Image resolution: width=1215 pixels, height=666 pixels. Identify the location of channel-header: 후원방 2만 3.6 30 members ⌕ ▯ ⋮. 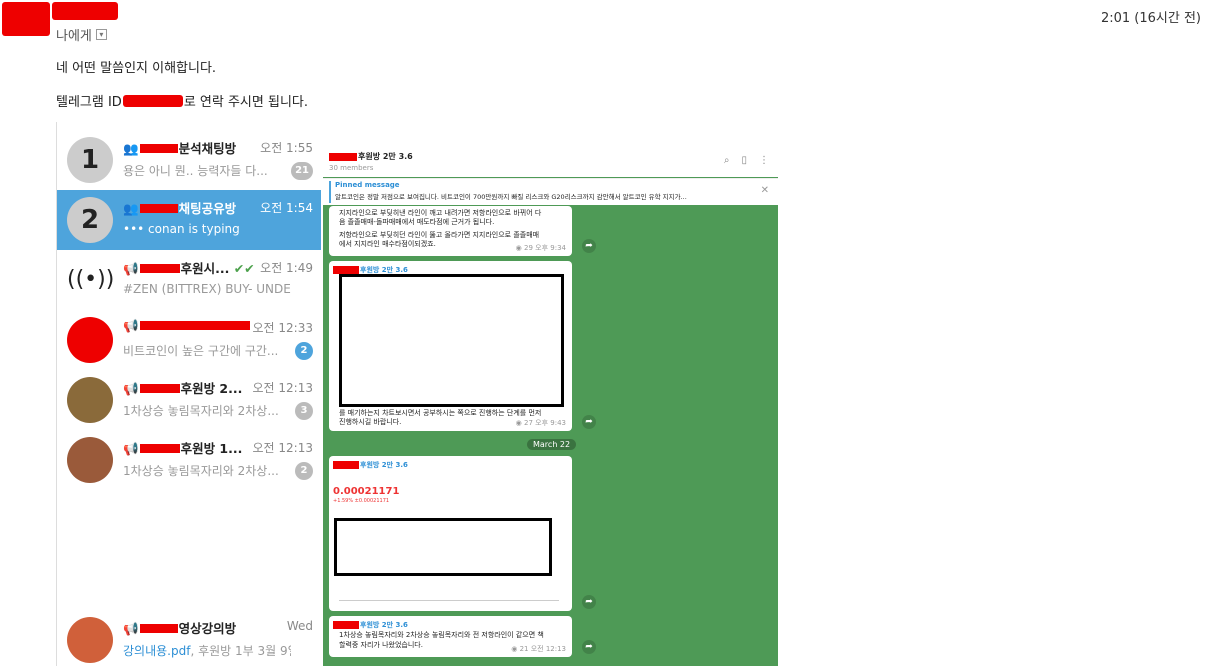
(550, 162).